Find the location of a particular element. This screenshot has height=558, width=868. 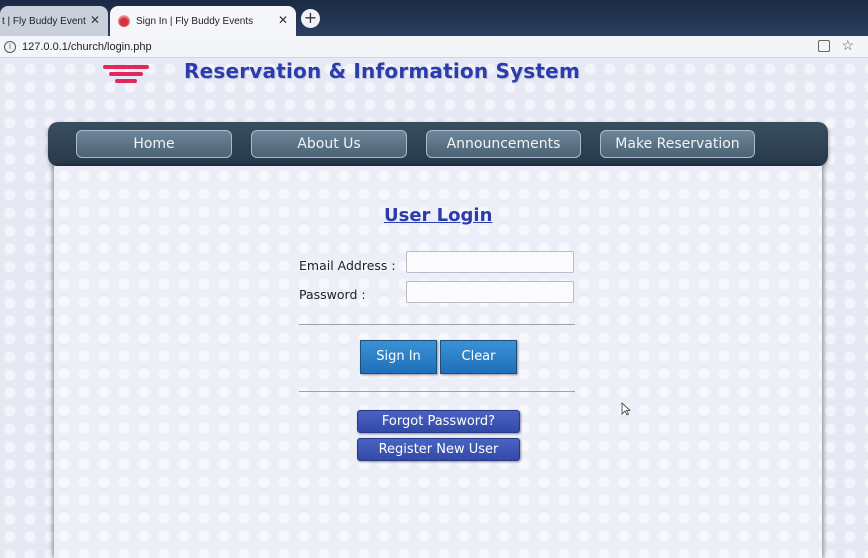

favicon-icon is located at coordinates (124, 21).